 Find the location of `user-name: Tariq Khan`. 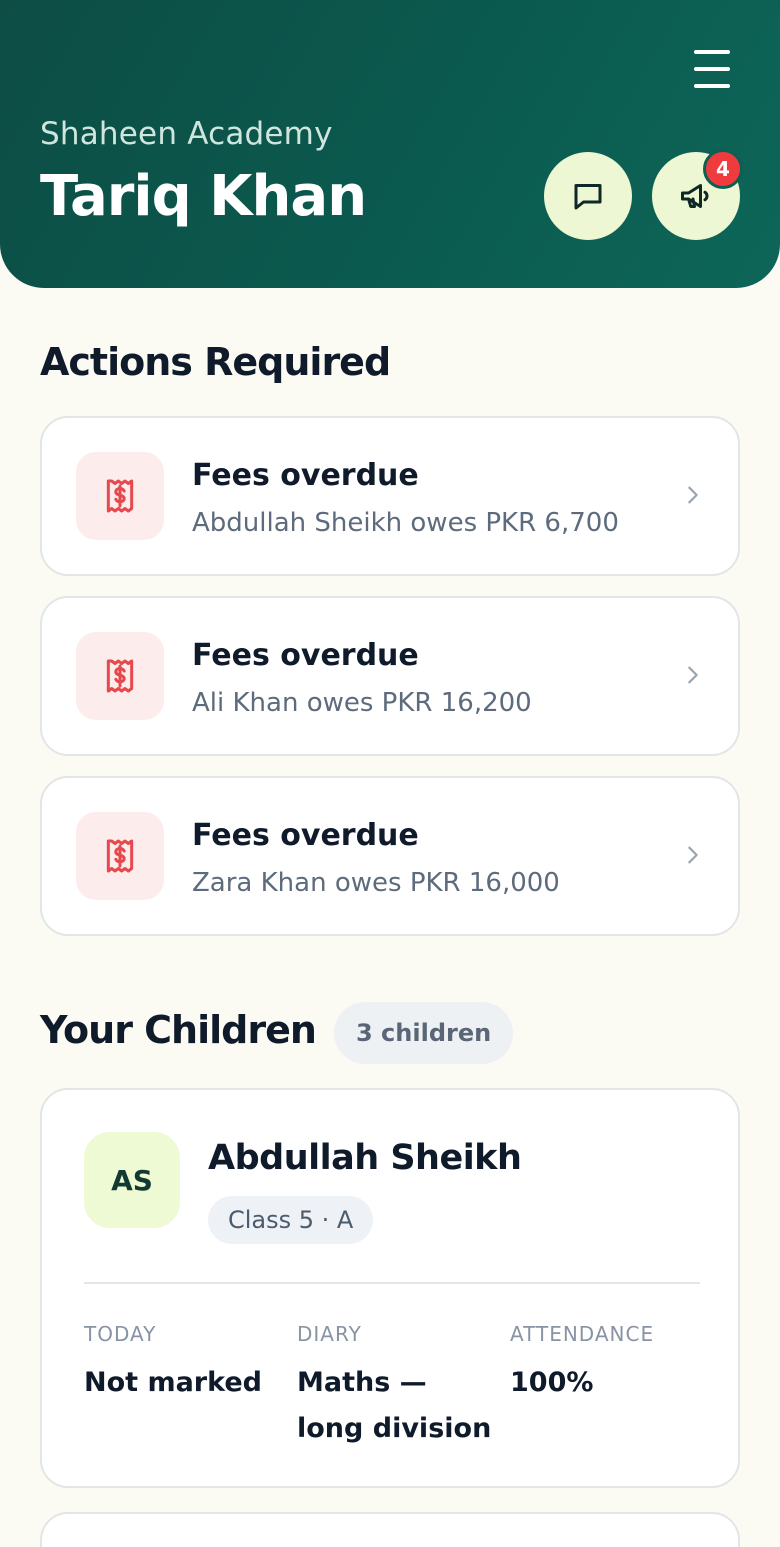

user-name: Tariq Khan is located at coordinates (203, 196).